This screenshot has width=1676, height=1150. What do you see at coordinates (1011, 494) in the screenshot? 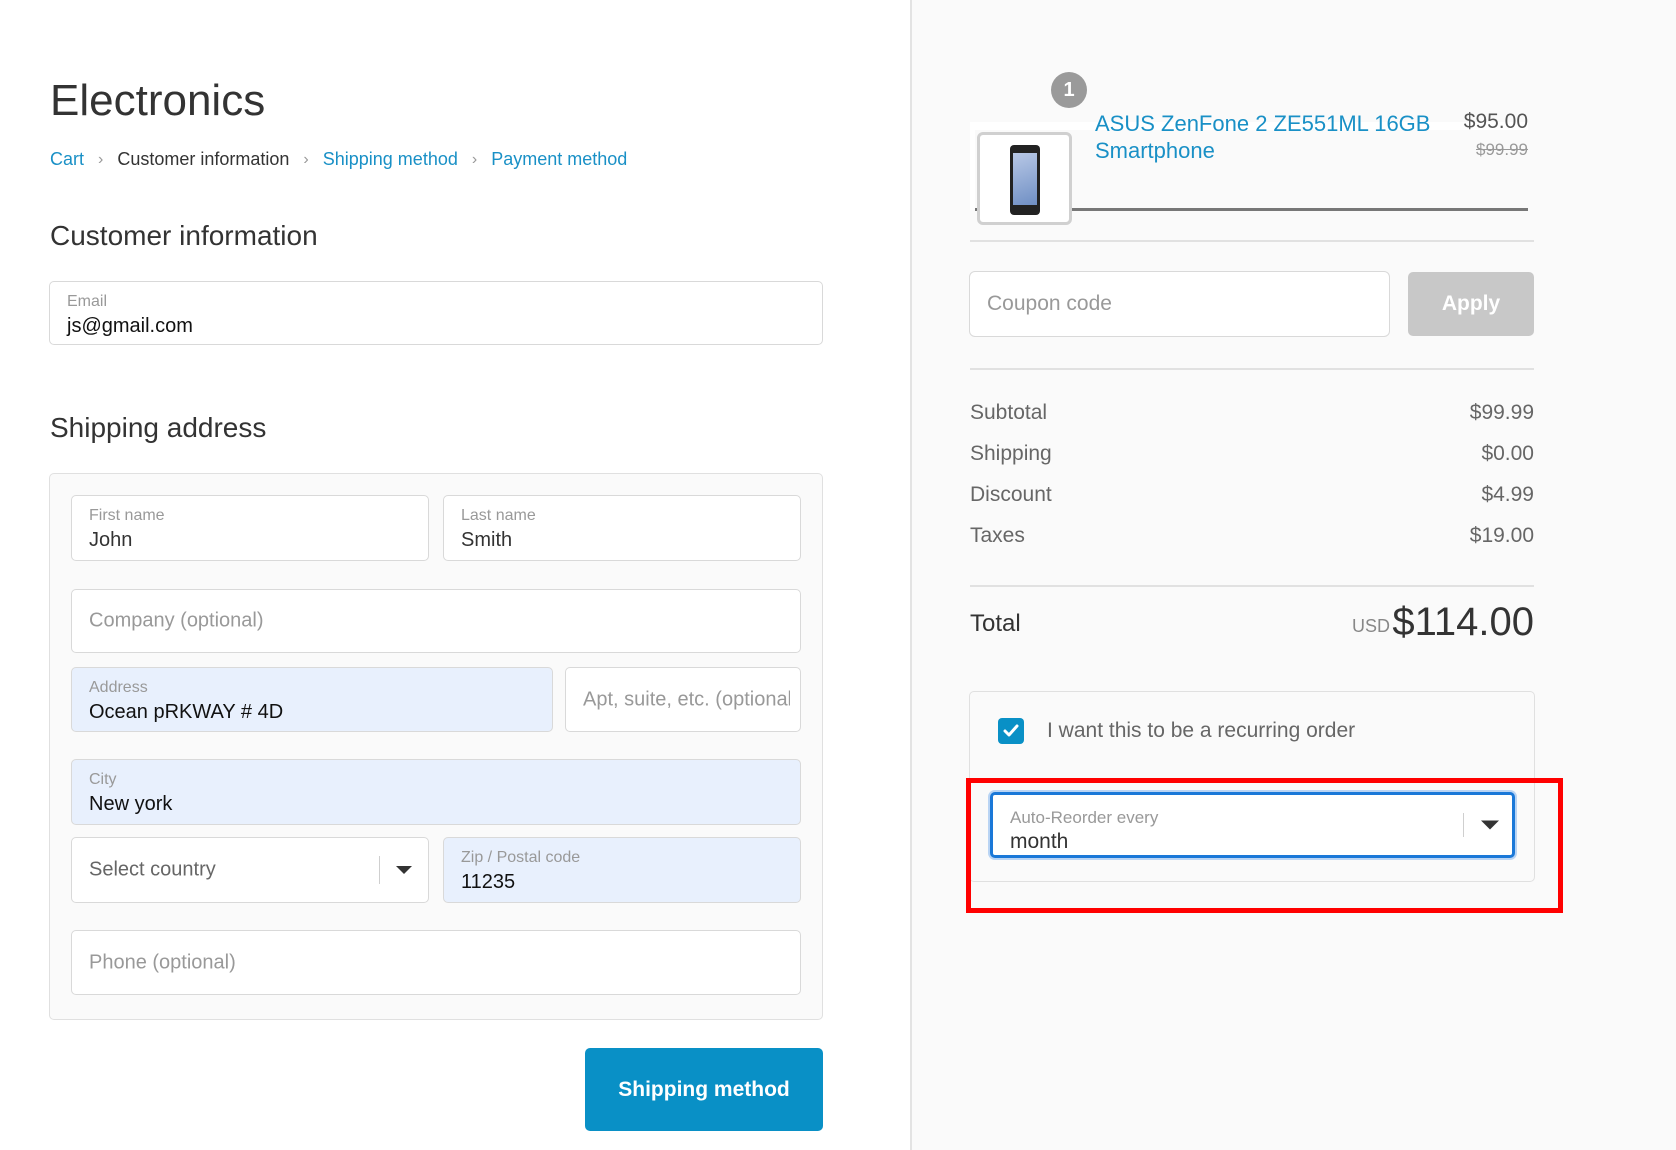
I see `summary-label: Discount` at bounding box center [1011, 494].